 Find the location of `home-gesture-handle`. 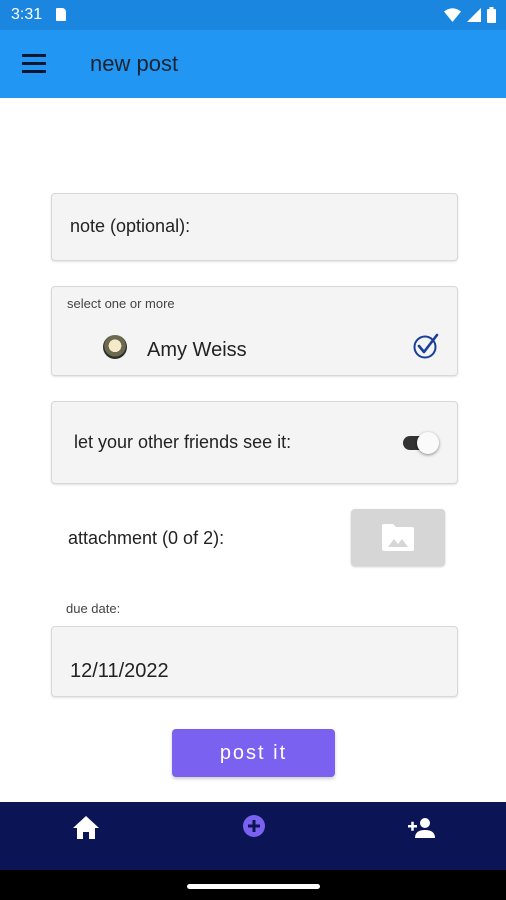

home-gesture-handle is located at coordinates (253, 886).